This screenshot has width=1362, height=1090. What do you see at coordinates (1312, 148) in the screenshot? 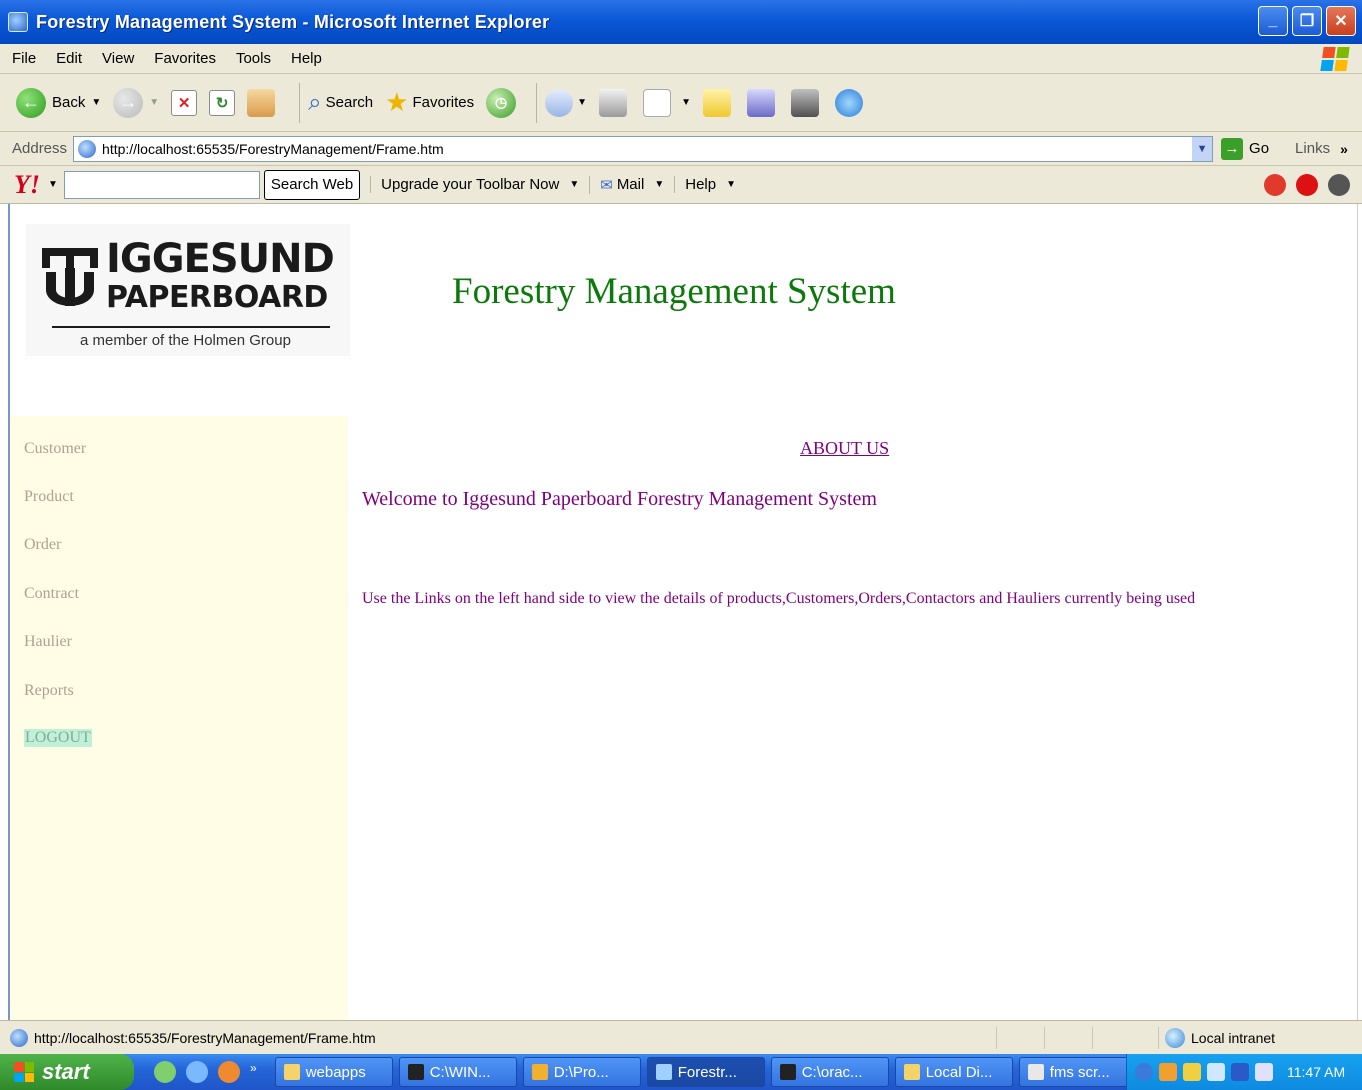
I see `links-toolbar-button: Links` at bounding box center [1312, 148].